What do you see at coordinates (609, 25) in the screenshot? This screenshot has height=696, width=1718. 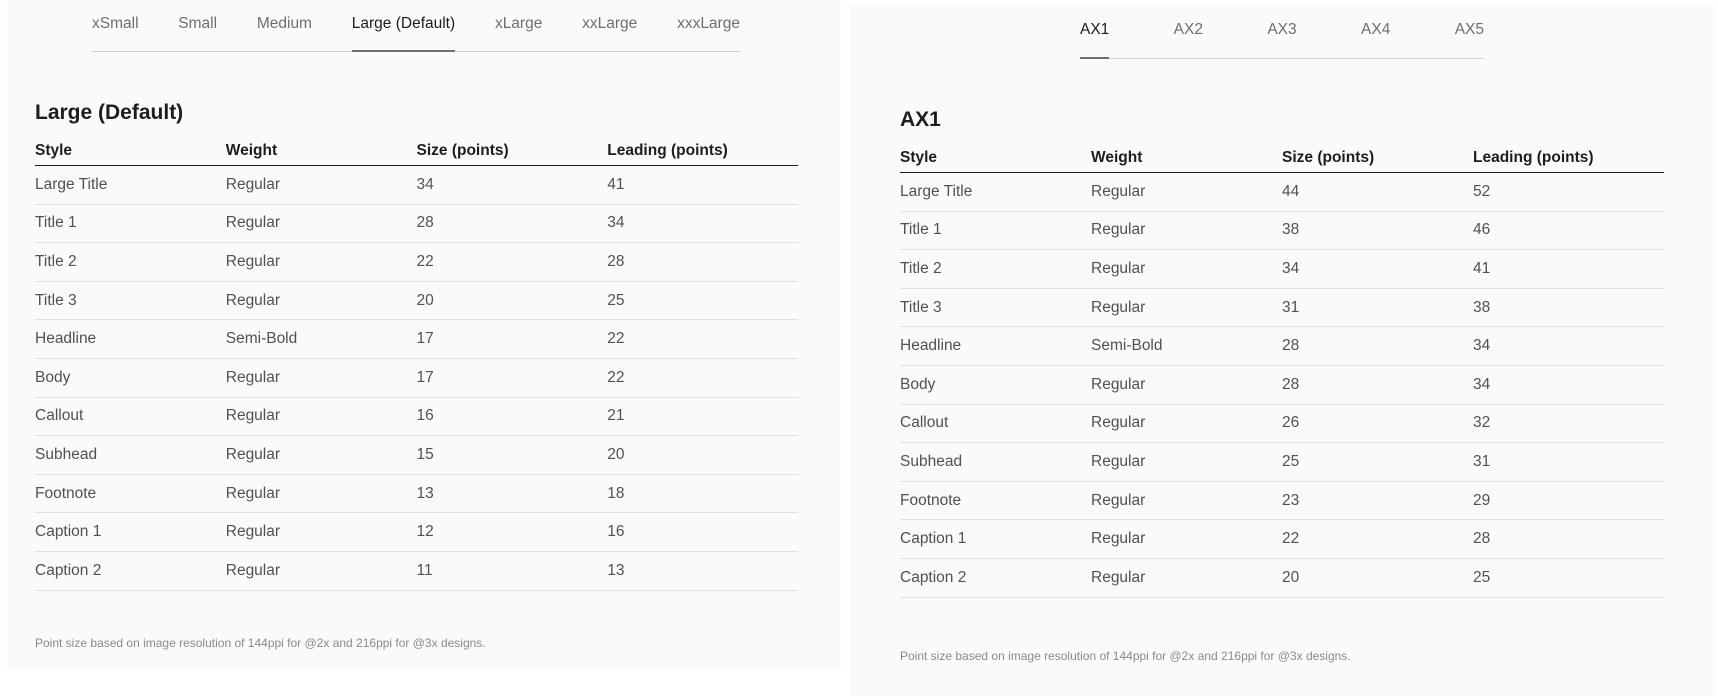 I see `tab-xxlarge: xxLarge` at bounding box center [609, 25].